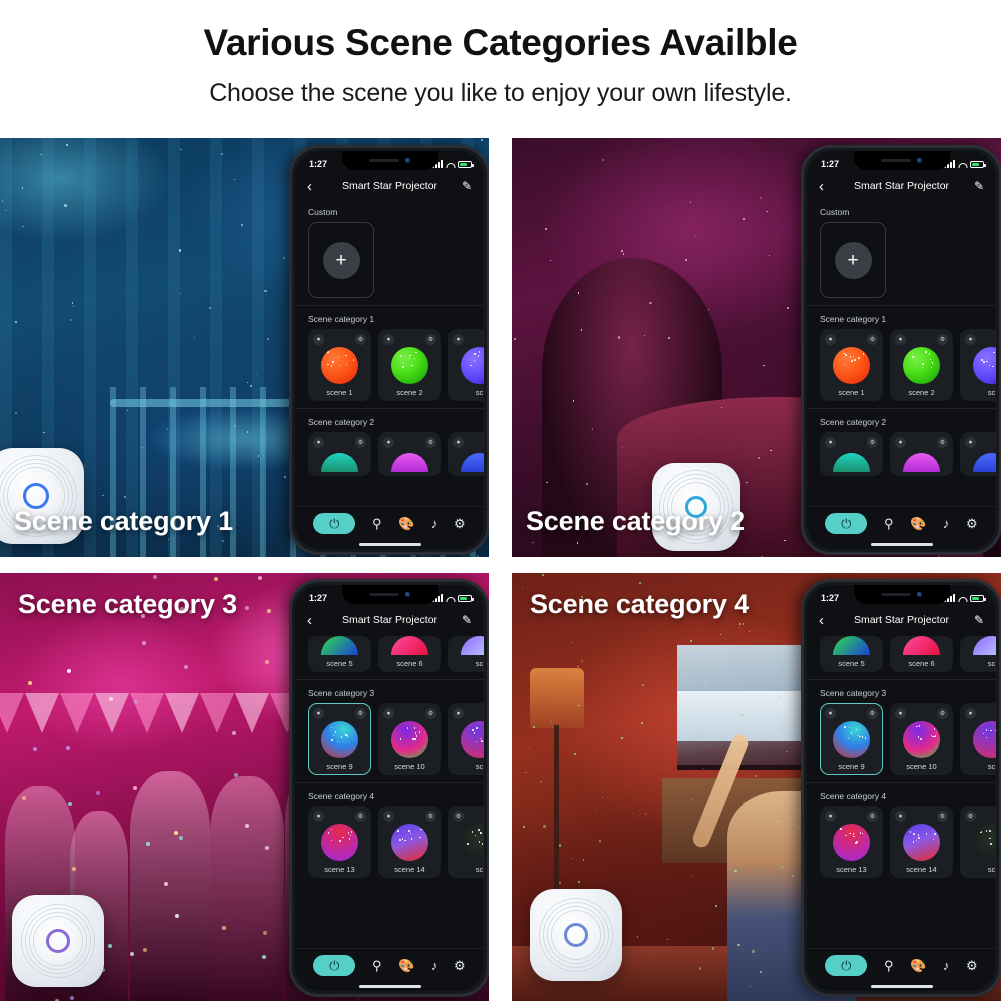 The image size is (1001, 1001). I want to click on scene-card: ⏺ ⚙ scene 2, so click(409, 365).